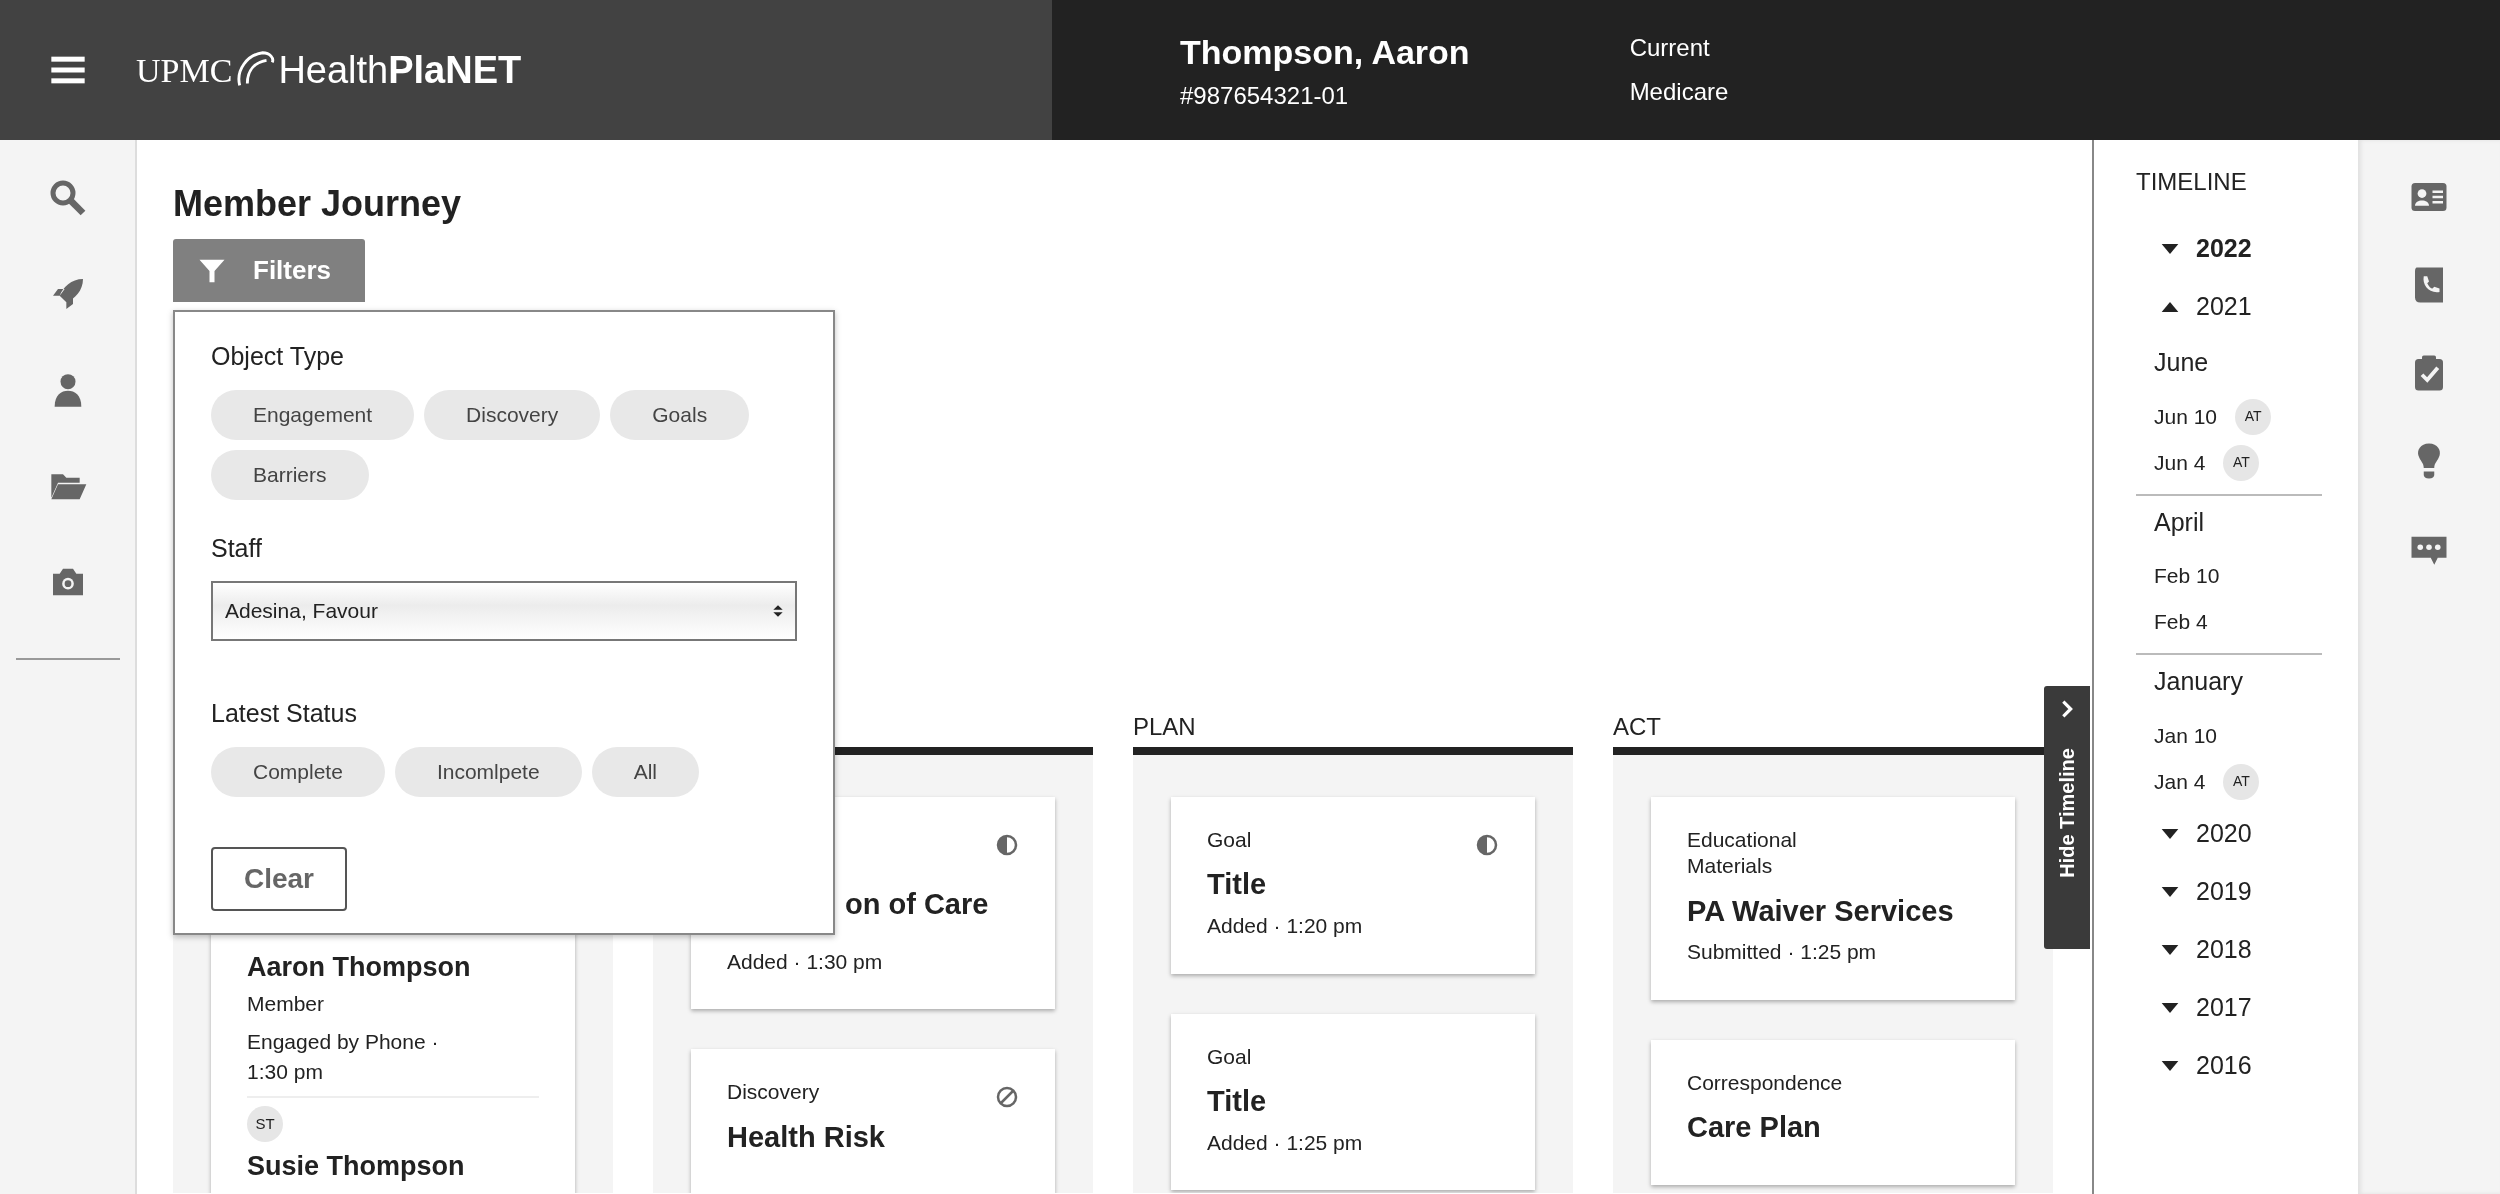 The image size is (2500, 1194). I want to click on item-title: PA Waiver Services, so click(1821, 911).